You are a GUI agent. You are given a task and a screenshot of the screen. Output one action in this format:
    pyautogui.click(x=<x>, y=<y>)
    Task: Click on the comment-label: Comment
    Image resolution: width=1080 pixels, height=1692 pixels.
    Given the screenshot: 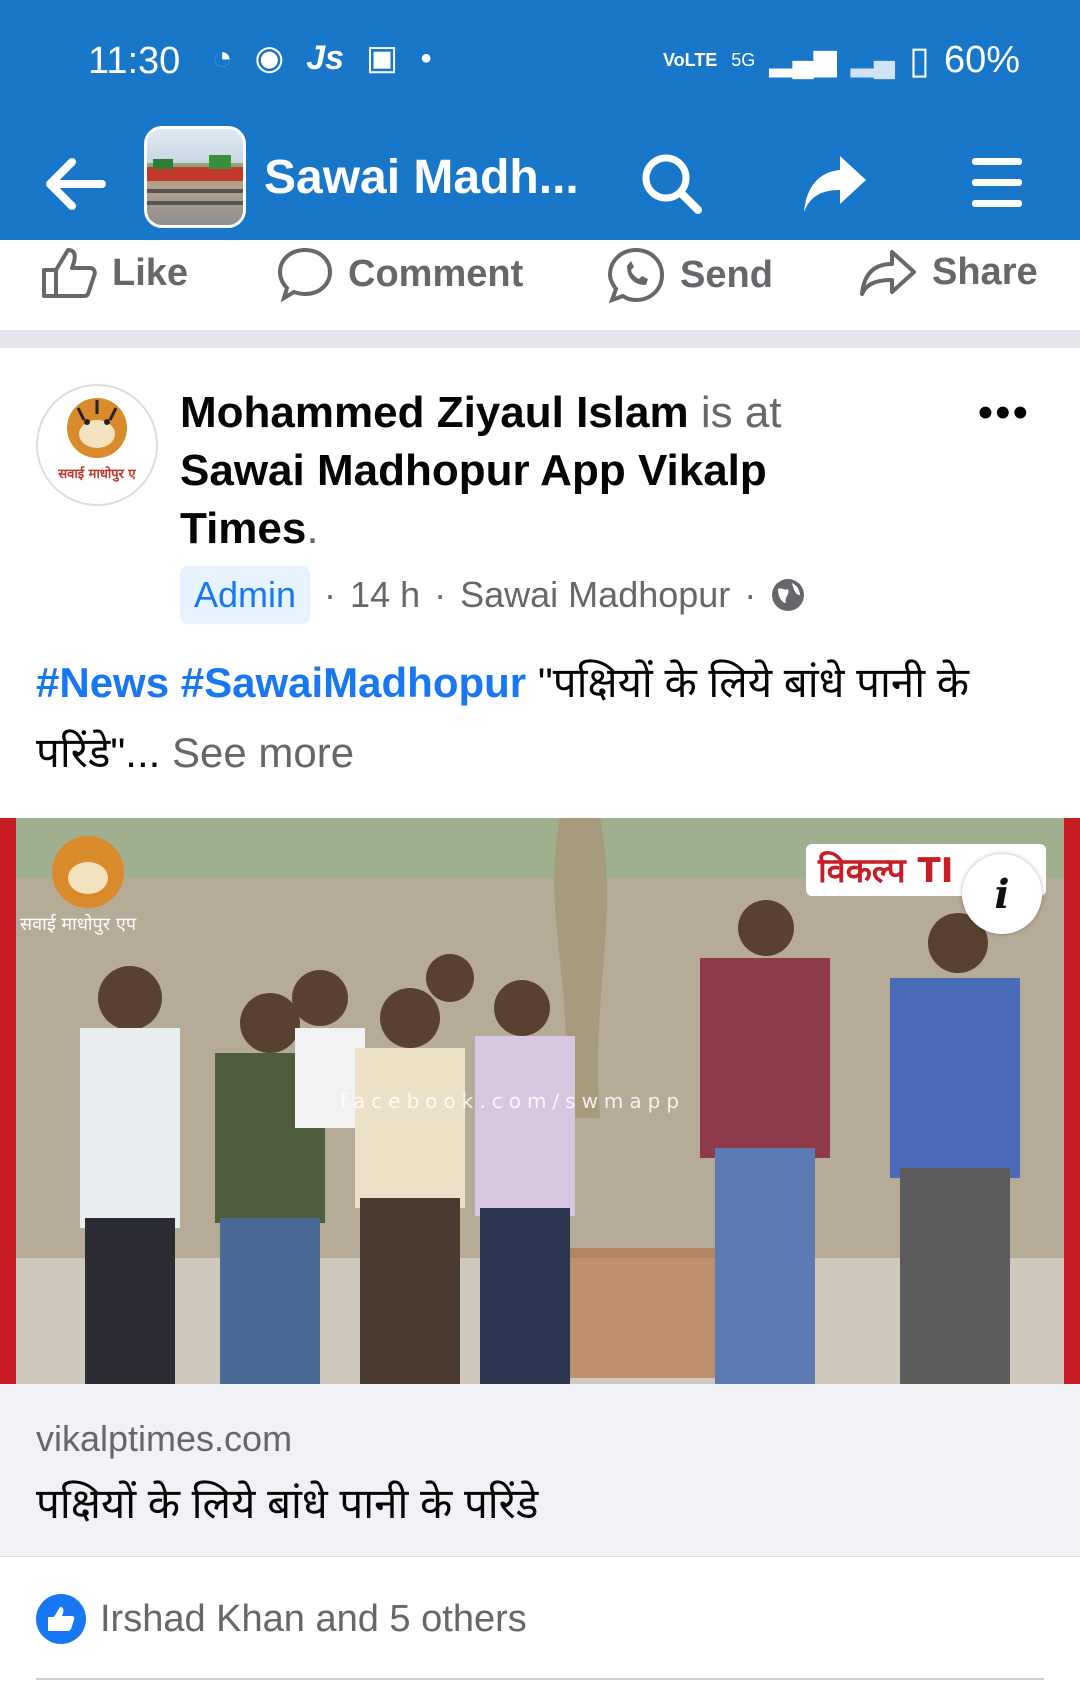 What is the action you would take?
    pyautogui.click(x=436, y=273)
    